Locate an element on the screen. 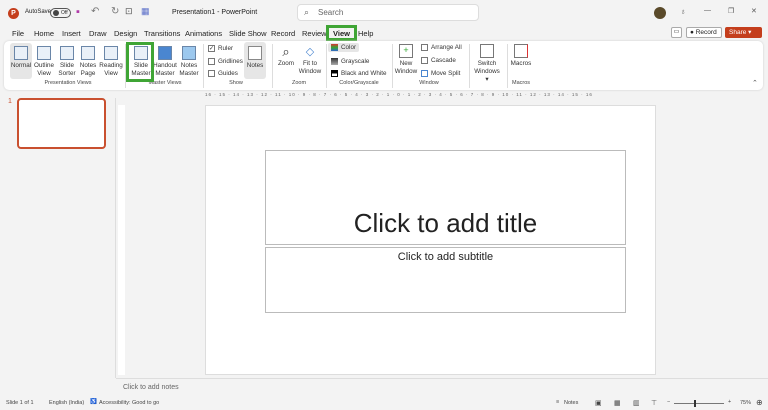  zoom-button: ⌕ Zoom is located at coordinates (286, 56).